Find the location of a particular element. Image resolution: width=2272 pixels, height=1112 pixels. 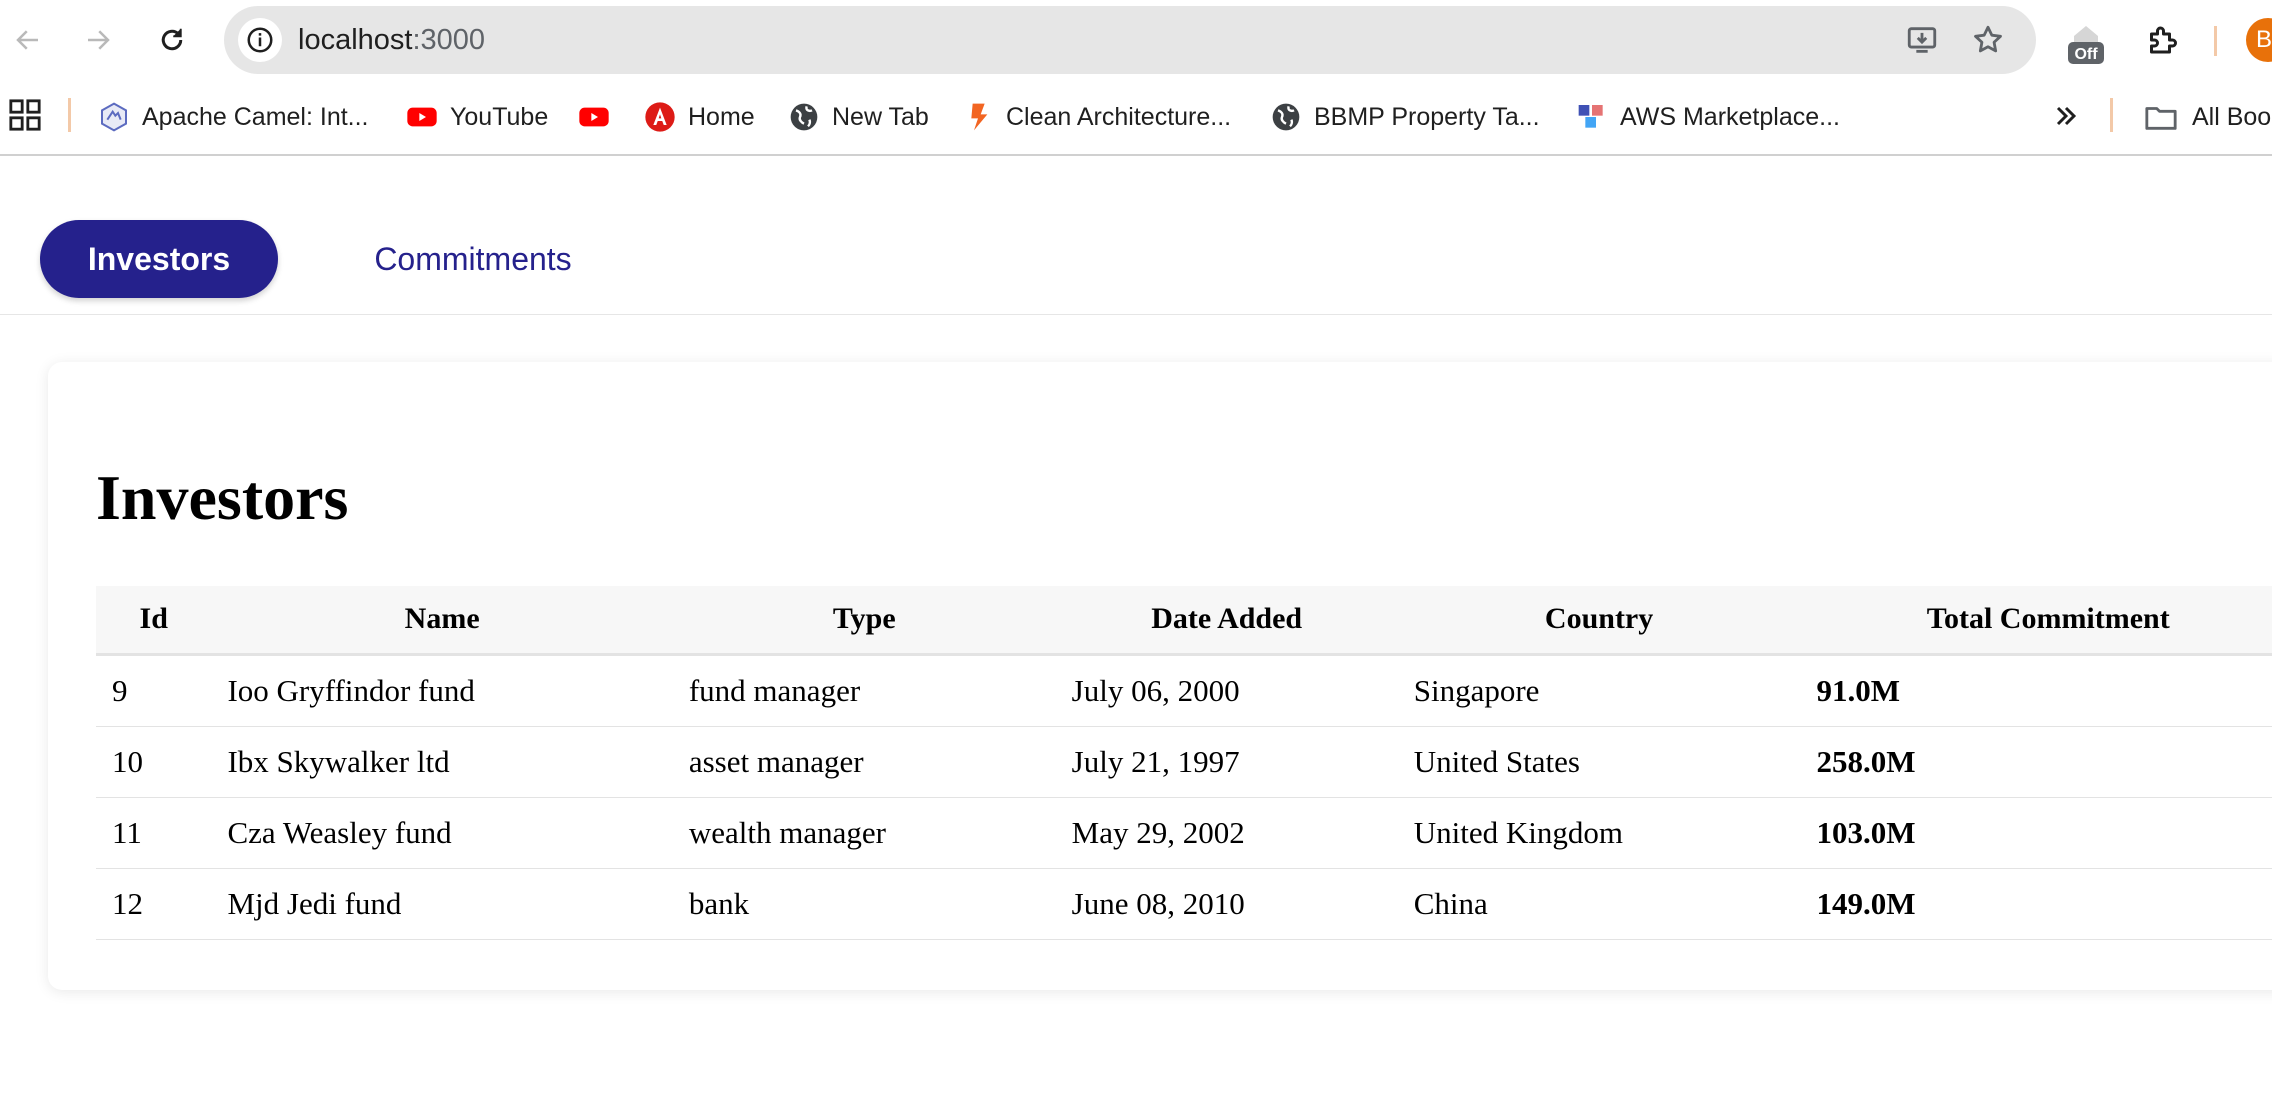

back-button is located at coordinates (28, 40).